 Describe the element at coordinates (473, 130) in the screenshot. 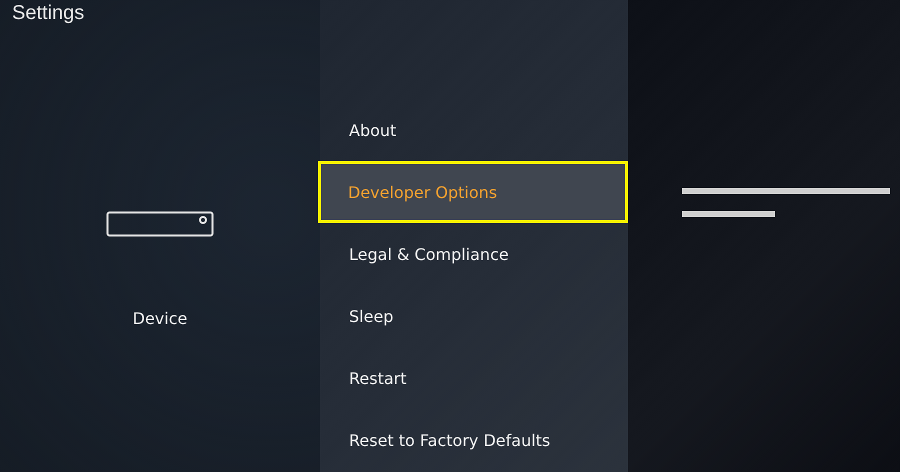

I see `menu-item: About` at that location.